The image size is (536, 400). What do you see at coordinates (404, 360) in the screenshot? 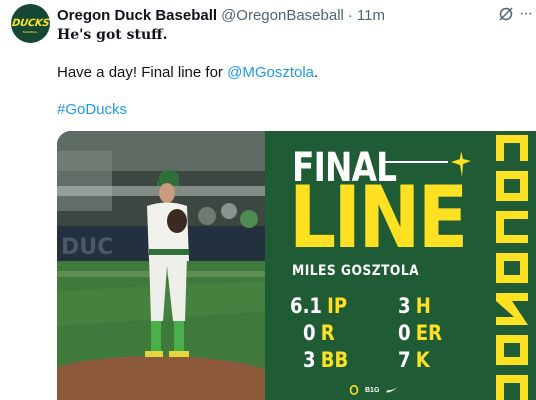
I see `stat-value: 7` at bounding box center [404, 360].